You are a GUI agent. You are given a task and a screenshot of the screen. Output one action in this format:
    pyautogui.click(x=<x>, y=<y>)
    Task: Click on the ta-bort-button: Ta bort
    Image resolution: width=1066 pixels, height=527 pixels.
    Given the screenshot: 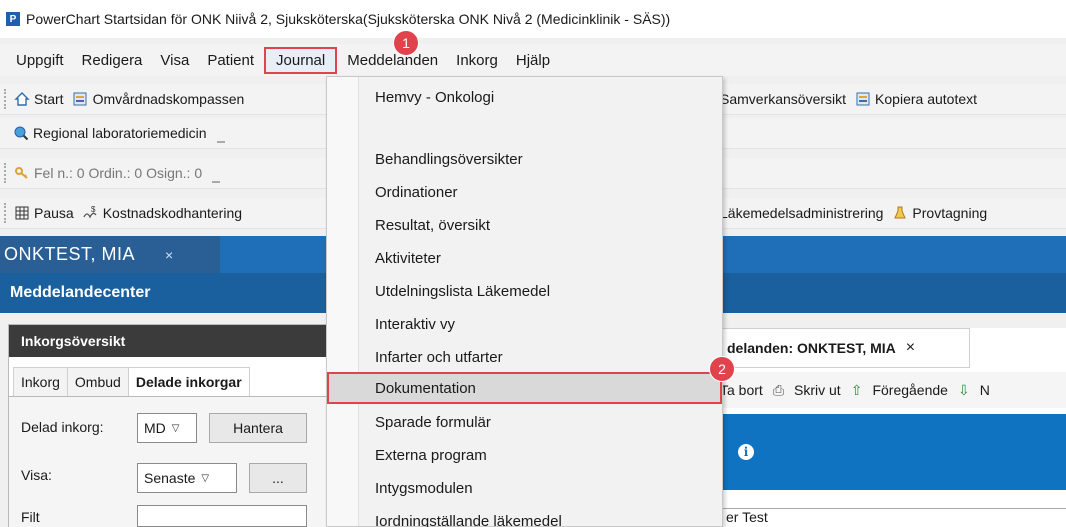 What is the action you would take?
    pyautogui.click(x=741, y=390)
    